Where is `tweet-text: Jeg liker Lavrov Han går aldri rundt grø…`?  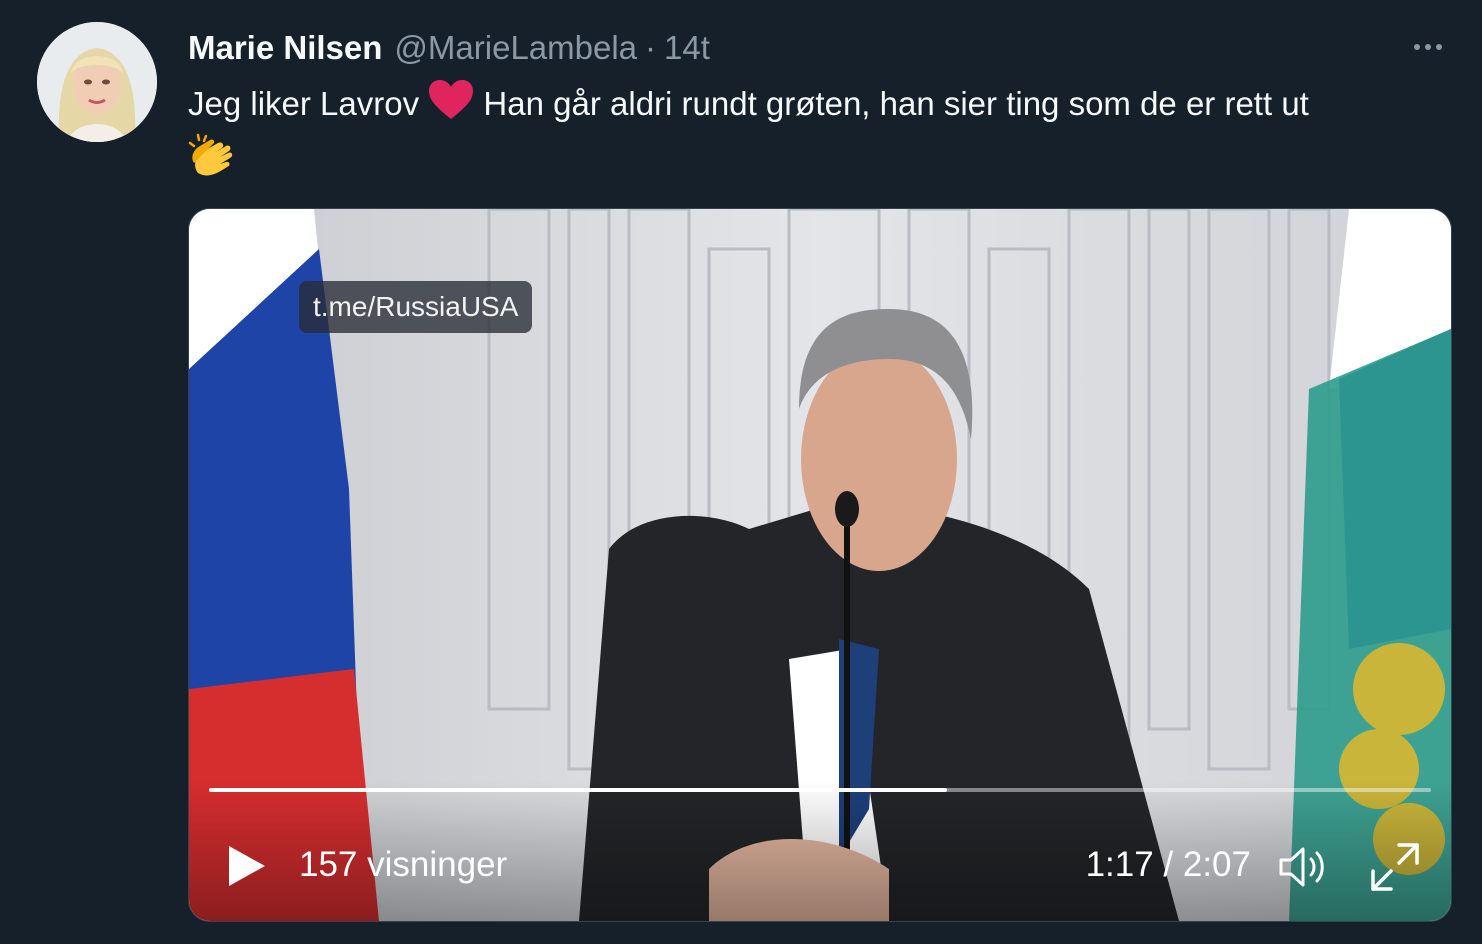 tweet-text: Jeg liker Lavrov Han går aldri rundt grø… is located at coordinates (825, 136).